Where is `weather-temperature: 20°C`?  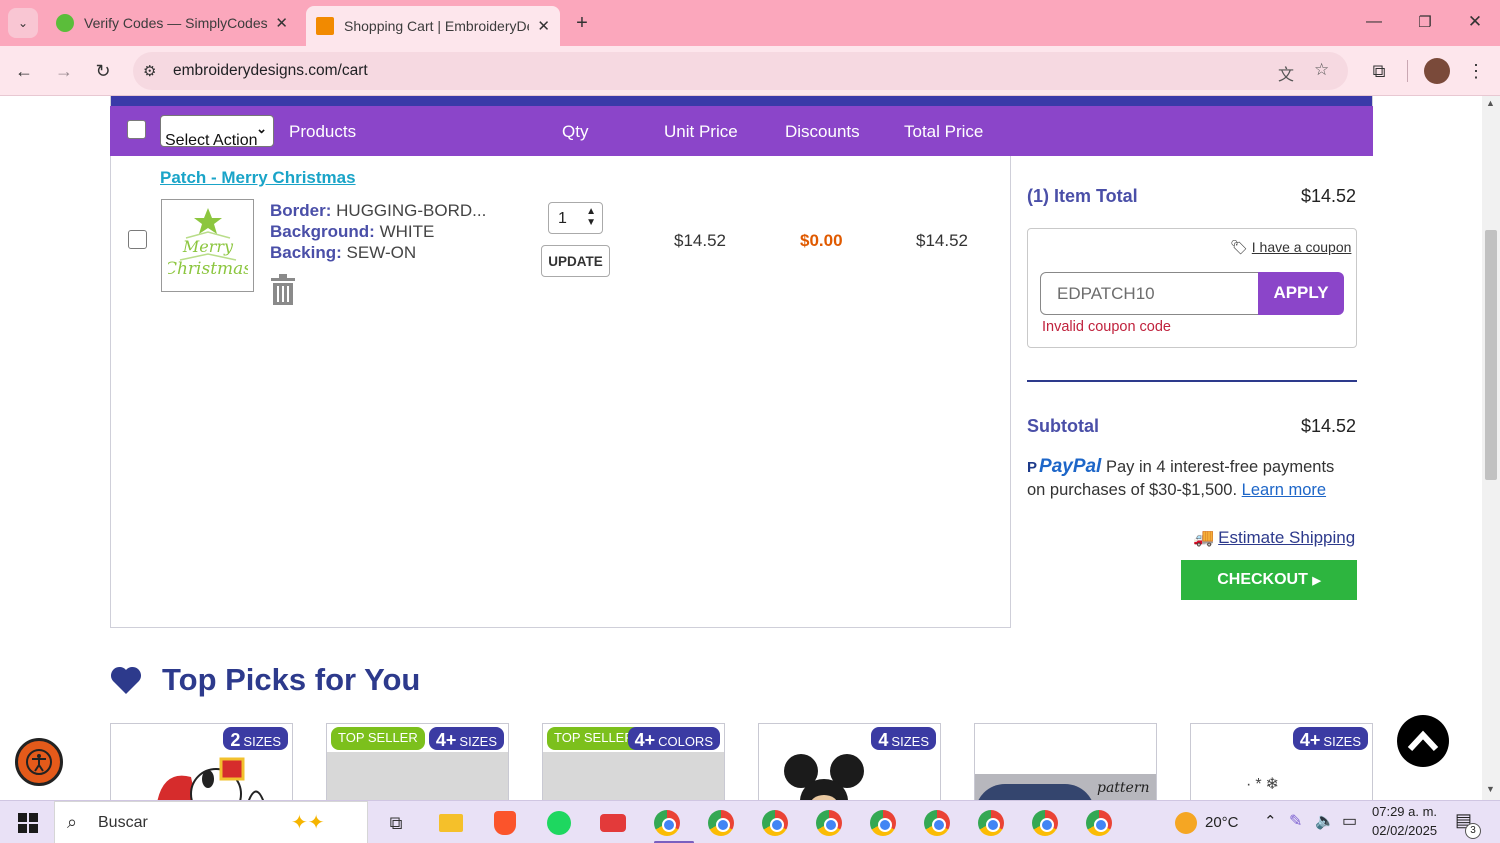 weather-temperature: 20°C is located at coordinates (1222, 822).